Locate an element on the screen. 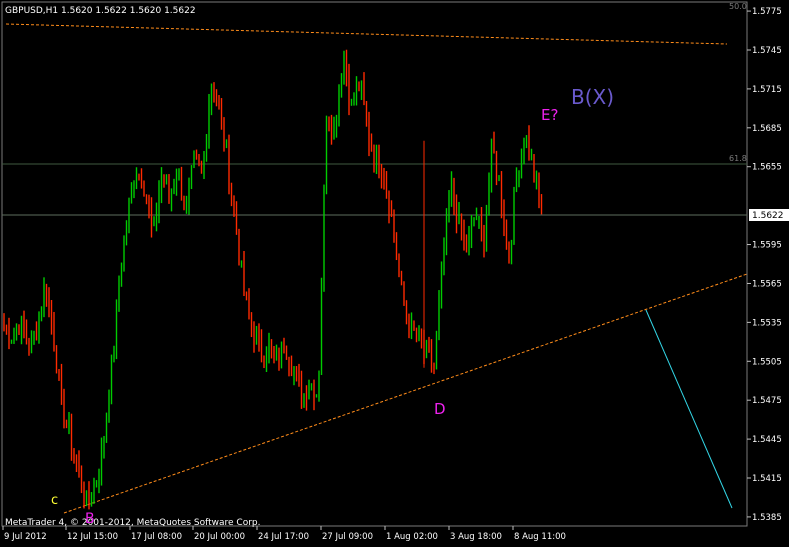 Image resolution: width=789 pixels, height=547 pixels. upper-trendline is located at coordinates (366, 34).